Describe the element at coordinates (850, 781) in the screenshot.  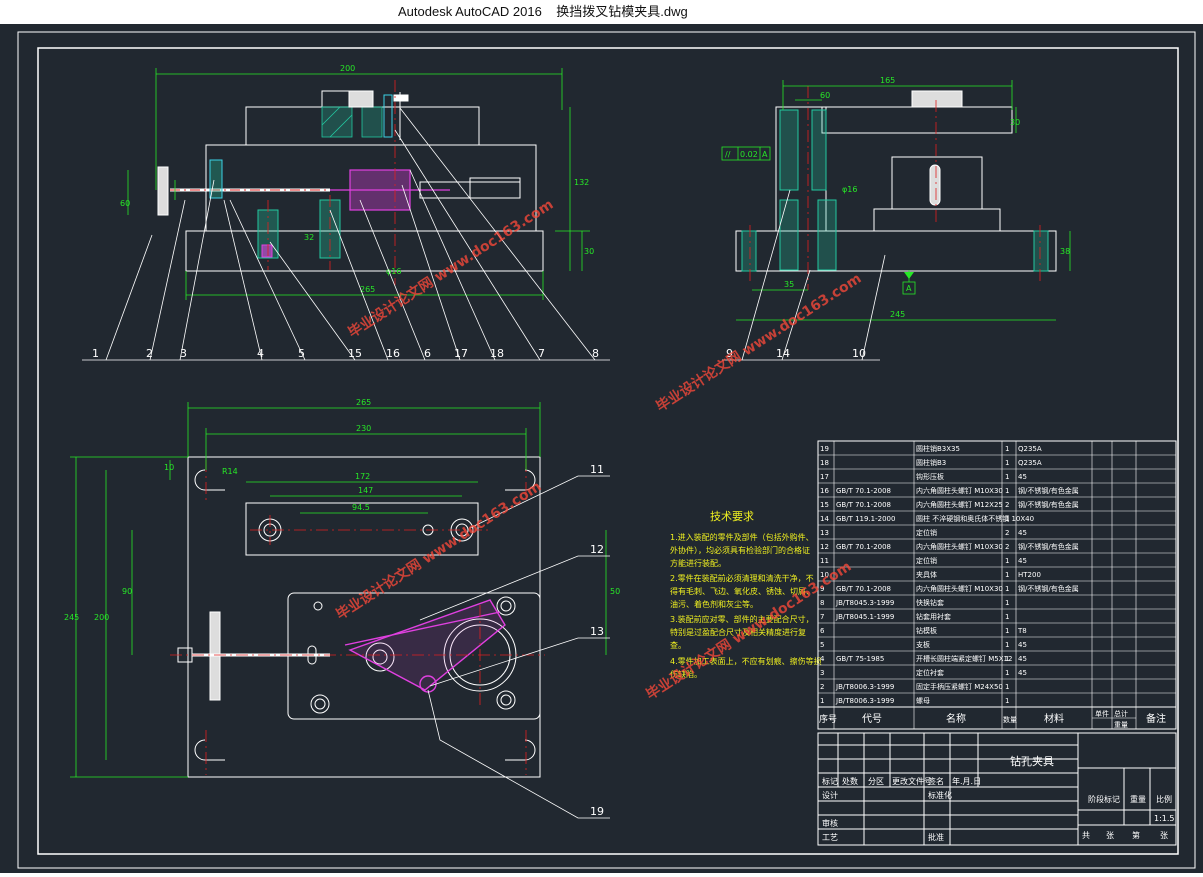
I see `tb-count: 处数` at that location.